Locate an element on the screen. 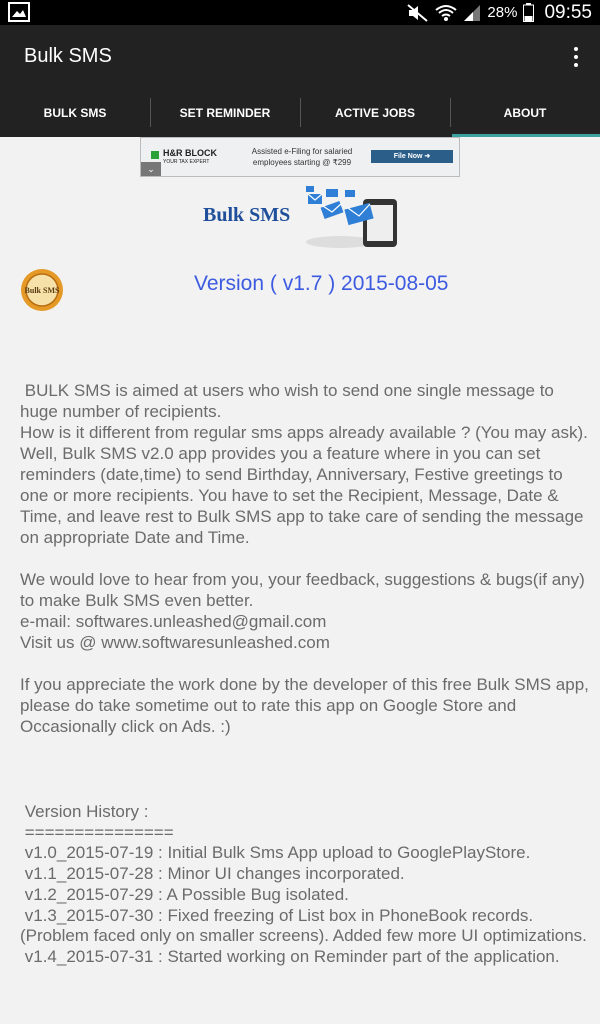 The width and height of the screenshot is (600, 1024). svg-text: Bulk SMS is located at coordinates (42, 290).